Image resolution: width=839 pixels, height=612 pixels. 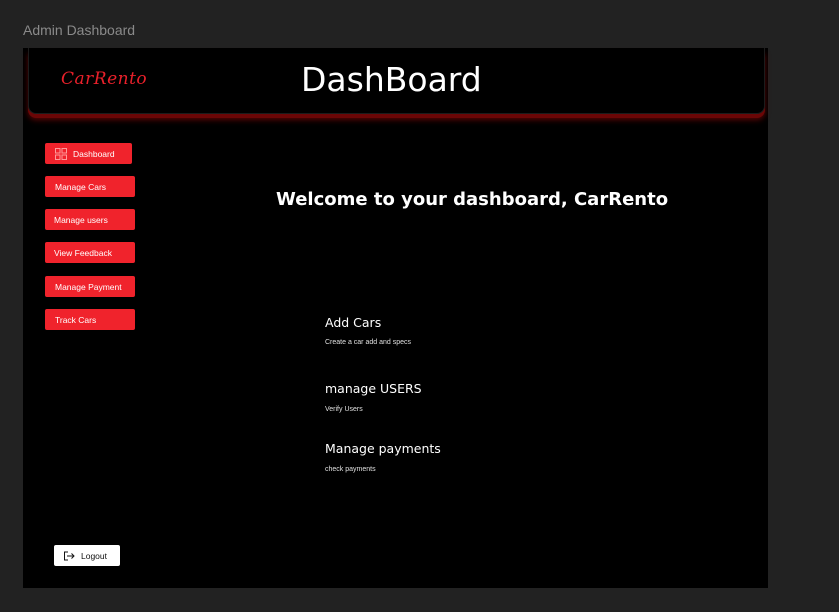 What do you see at coordinates (94, 153) in the screenshot?
I see `sidebar-item-label: Dashboard` at bounding box center [94, 153].